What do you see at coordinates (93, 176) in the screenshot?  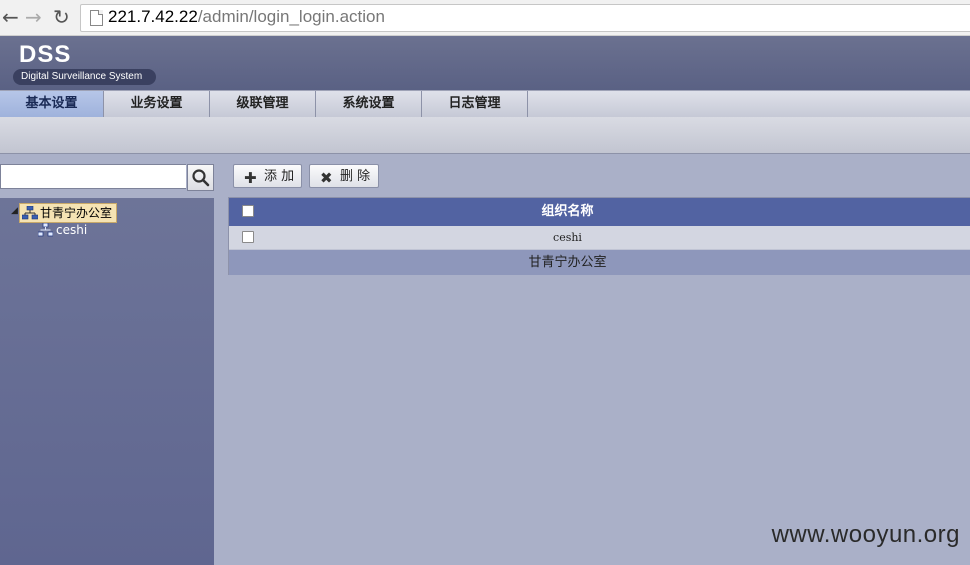 I see `search-input` at bounding box center [93, 176].